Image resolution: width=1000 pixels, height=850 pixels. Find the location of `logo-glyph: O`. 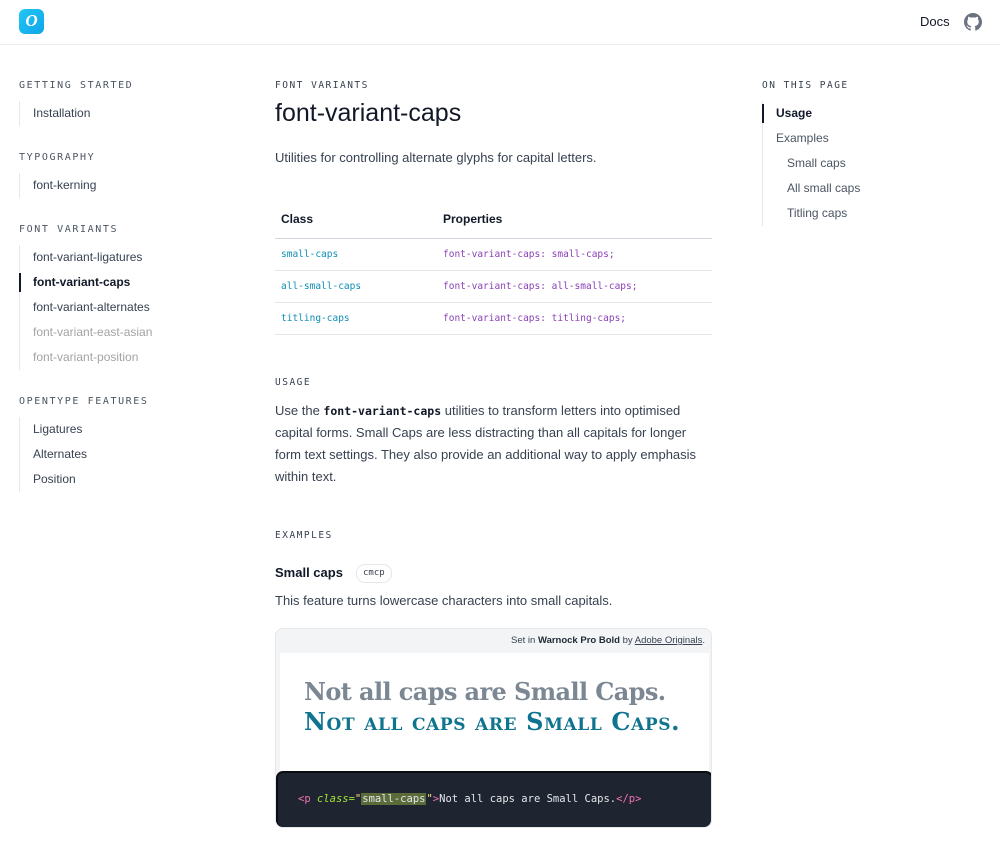

logo-glyph: O is located at coordinates (31, 20).